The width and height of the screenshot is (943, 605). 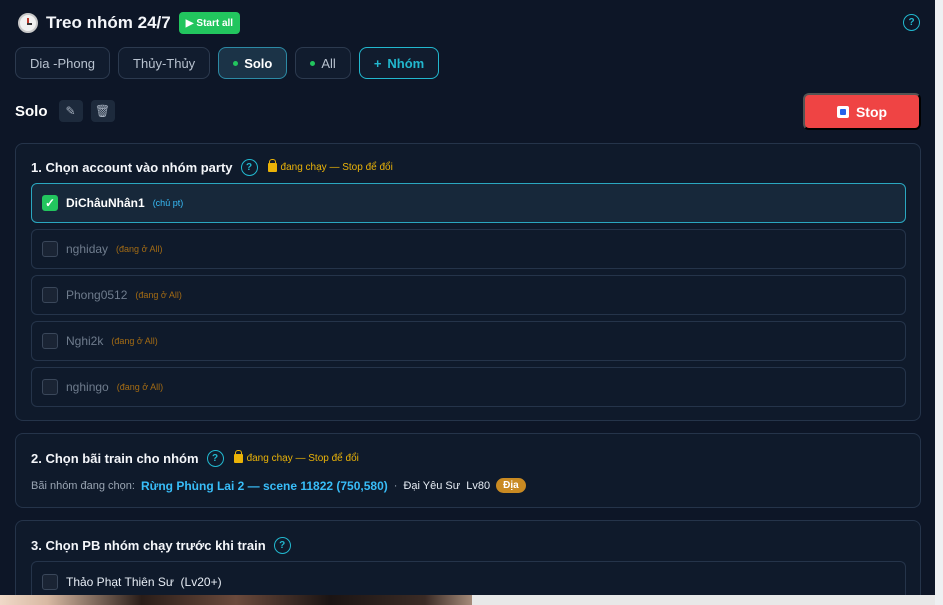 I want to click on account-name: nghingo, so click(x=87, y=387).